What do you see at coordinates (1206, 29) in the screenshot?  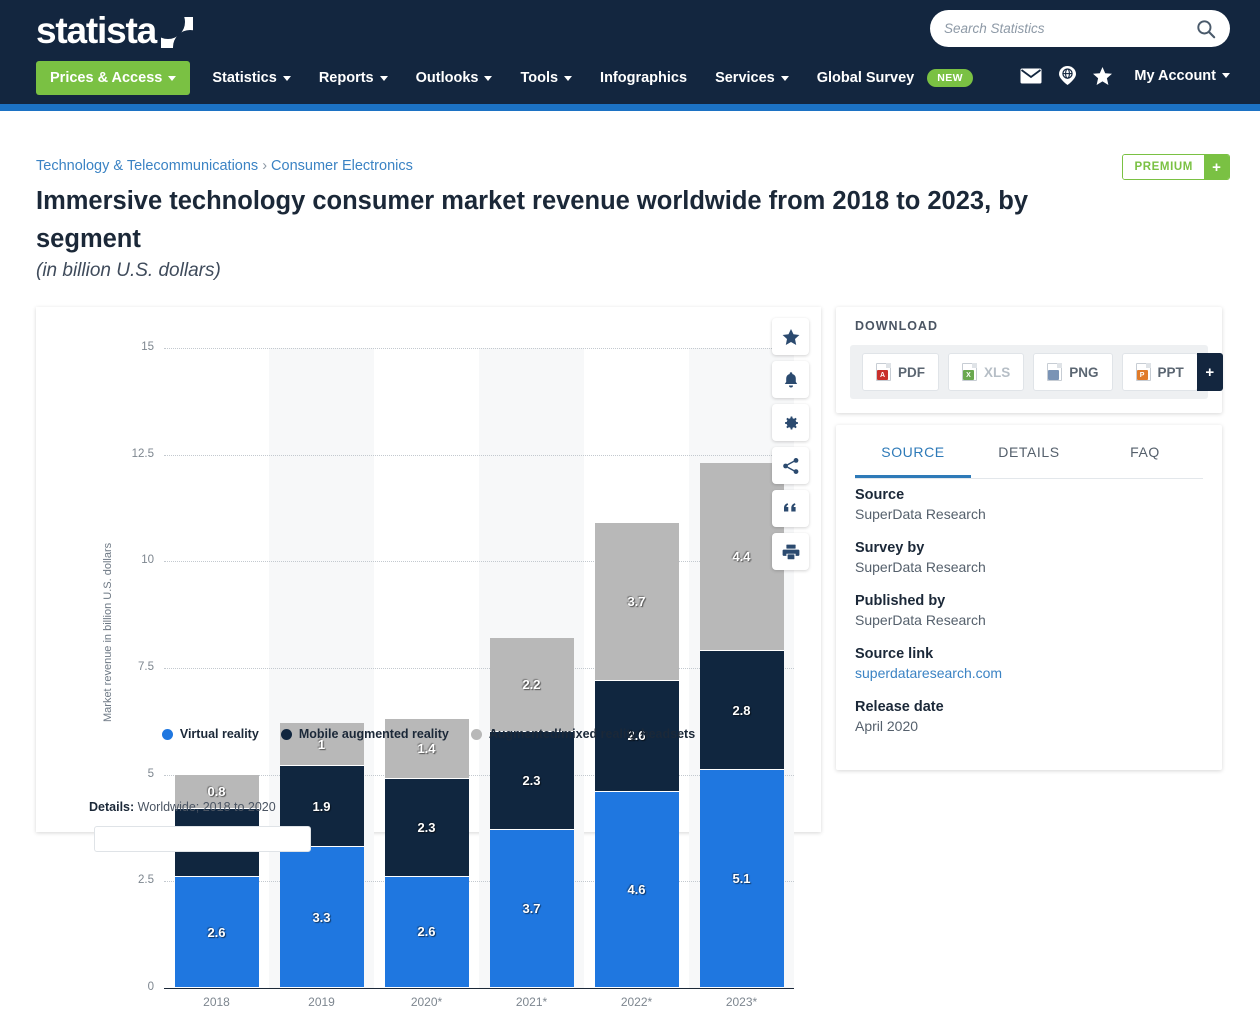 I see `search-icon` at bounding box center [1206, 29].